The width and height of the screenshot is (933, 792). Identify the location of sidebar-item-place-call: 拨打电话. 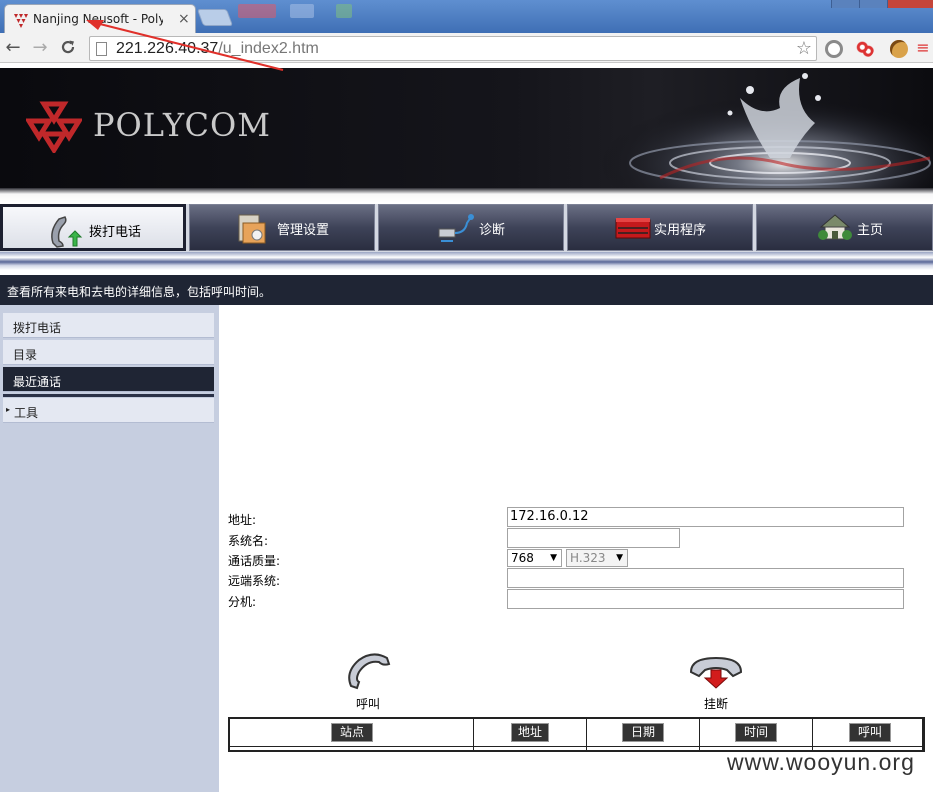
(108, 325).